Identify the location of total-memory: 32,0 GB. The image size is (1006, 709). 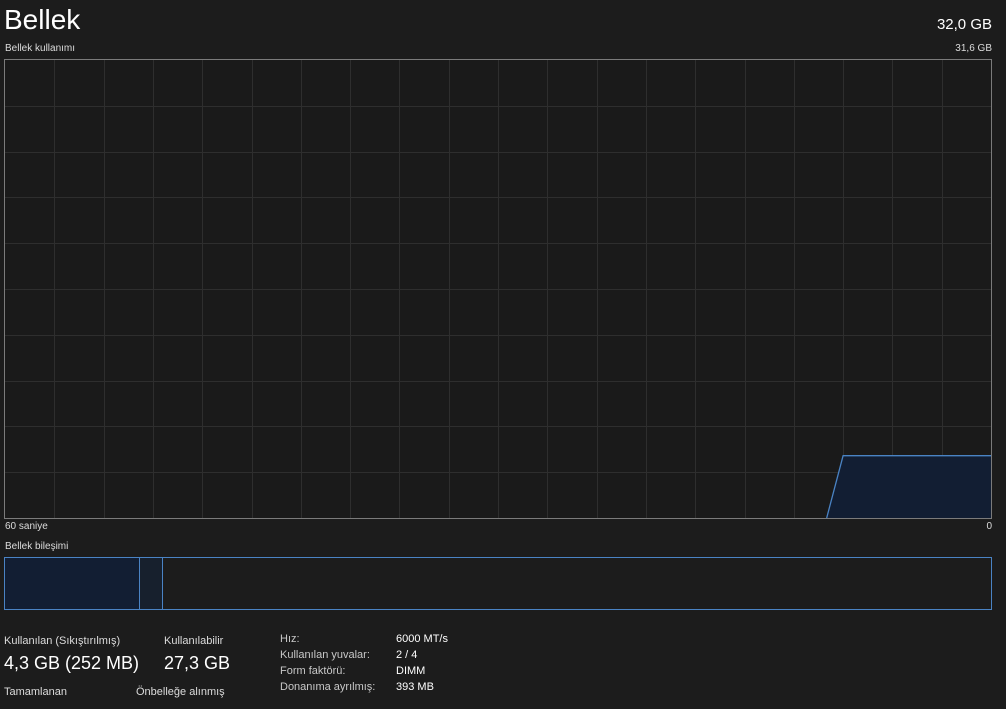
(964, 24).